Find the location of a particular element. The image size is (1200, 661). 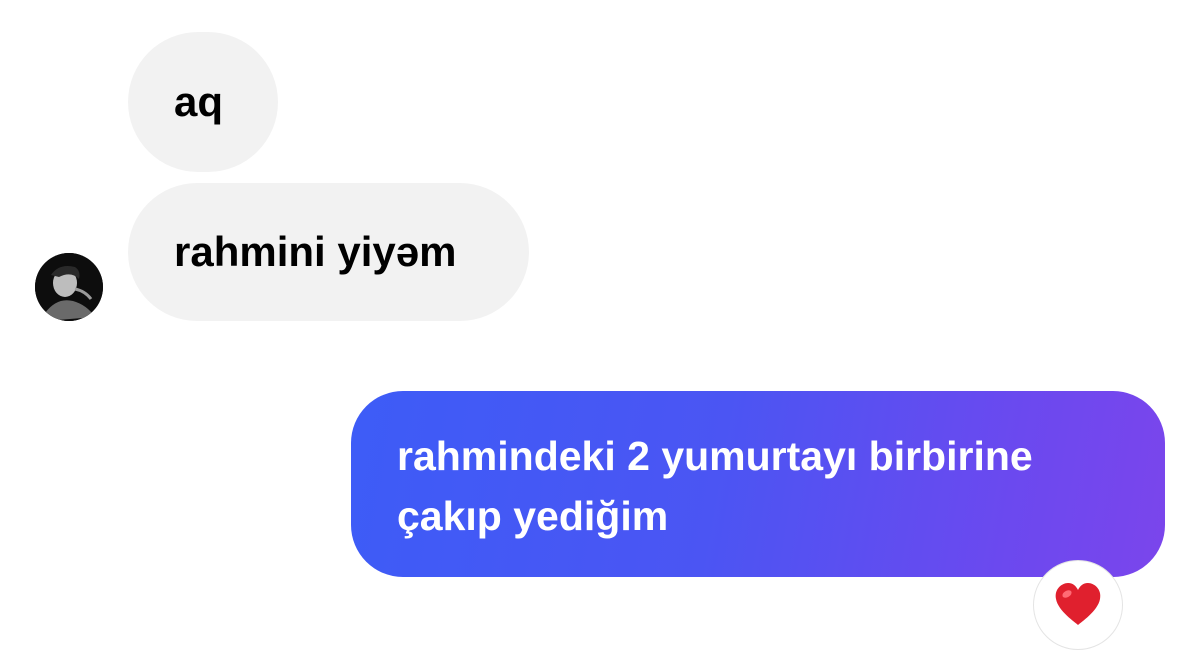

message-reaction is located at coordinates (1078, 605).